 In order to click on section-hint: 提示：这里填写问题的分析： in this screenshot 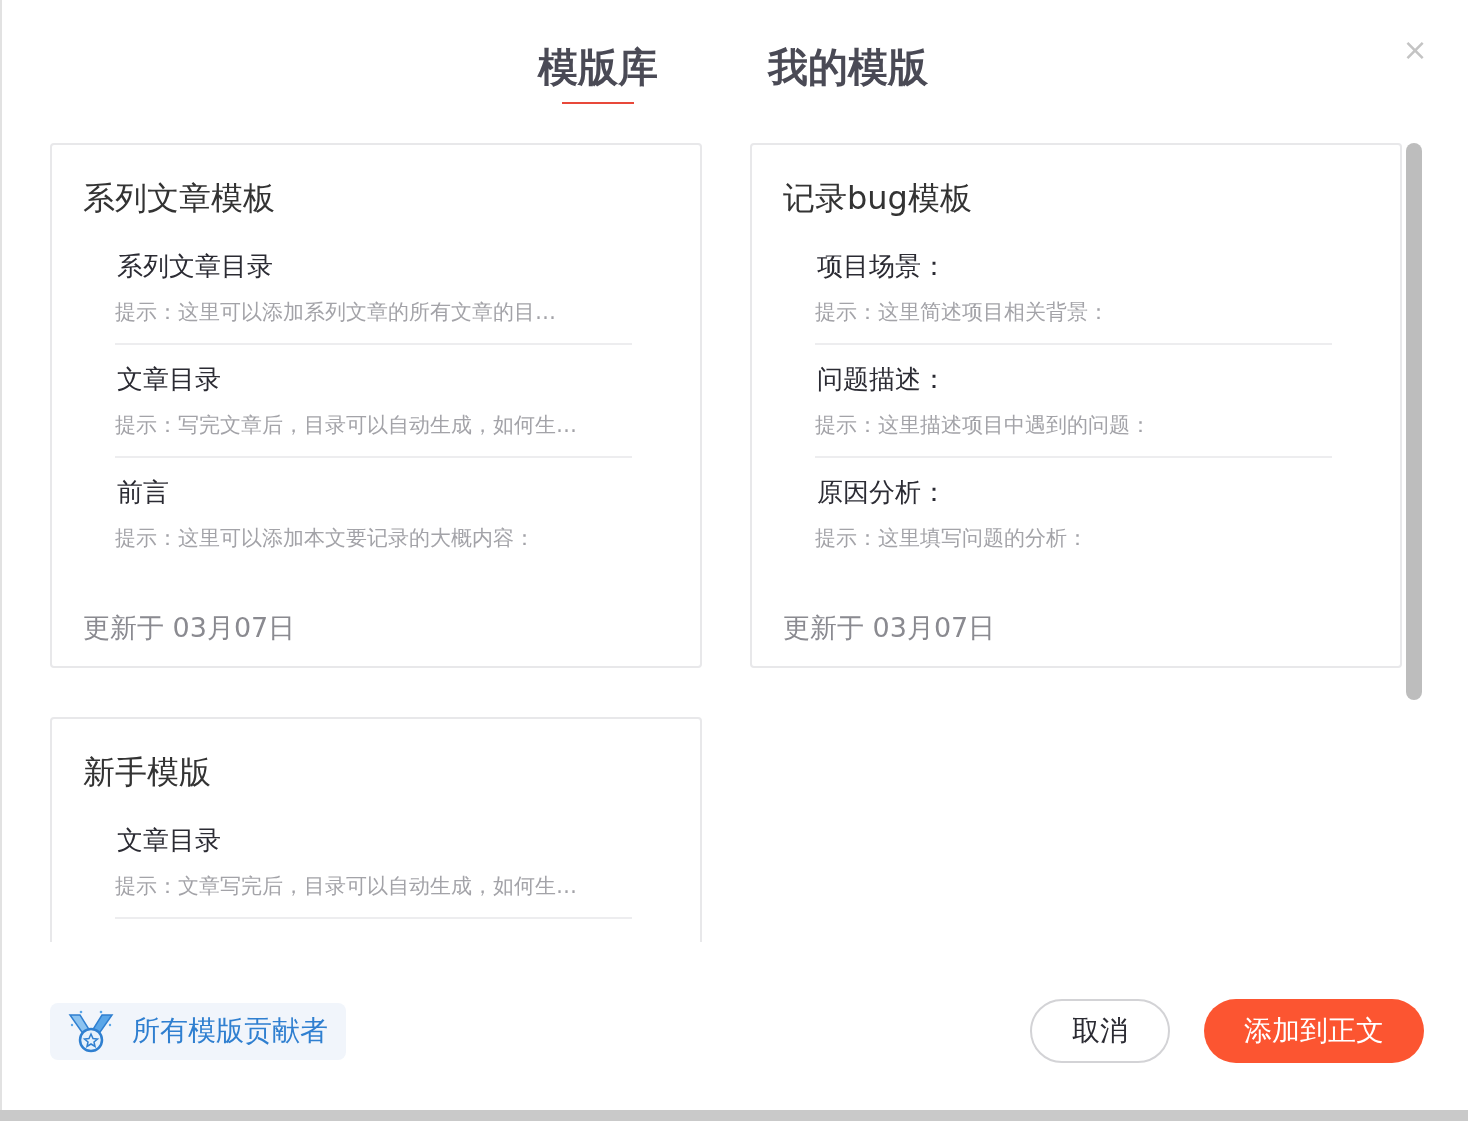, I will do `click(951, 538)`.